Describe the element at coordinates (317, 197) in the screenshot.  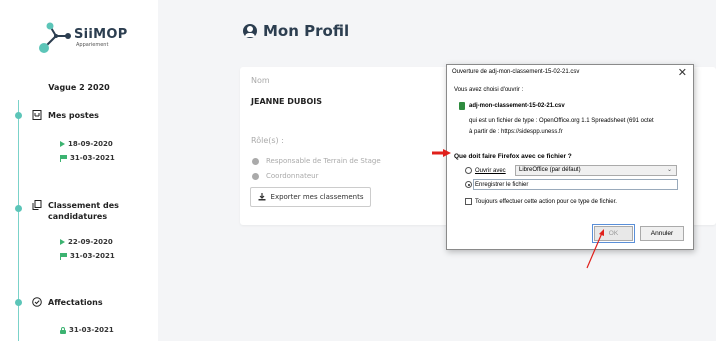
I see `export-button-label: Exporter mes classements` at that location.